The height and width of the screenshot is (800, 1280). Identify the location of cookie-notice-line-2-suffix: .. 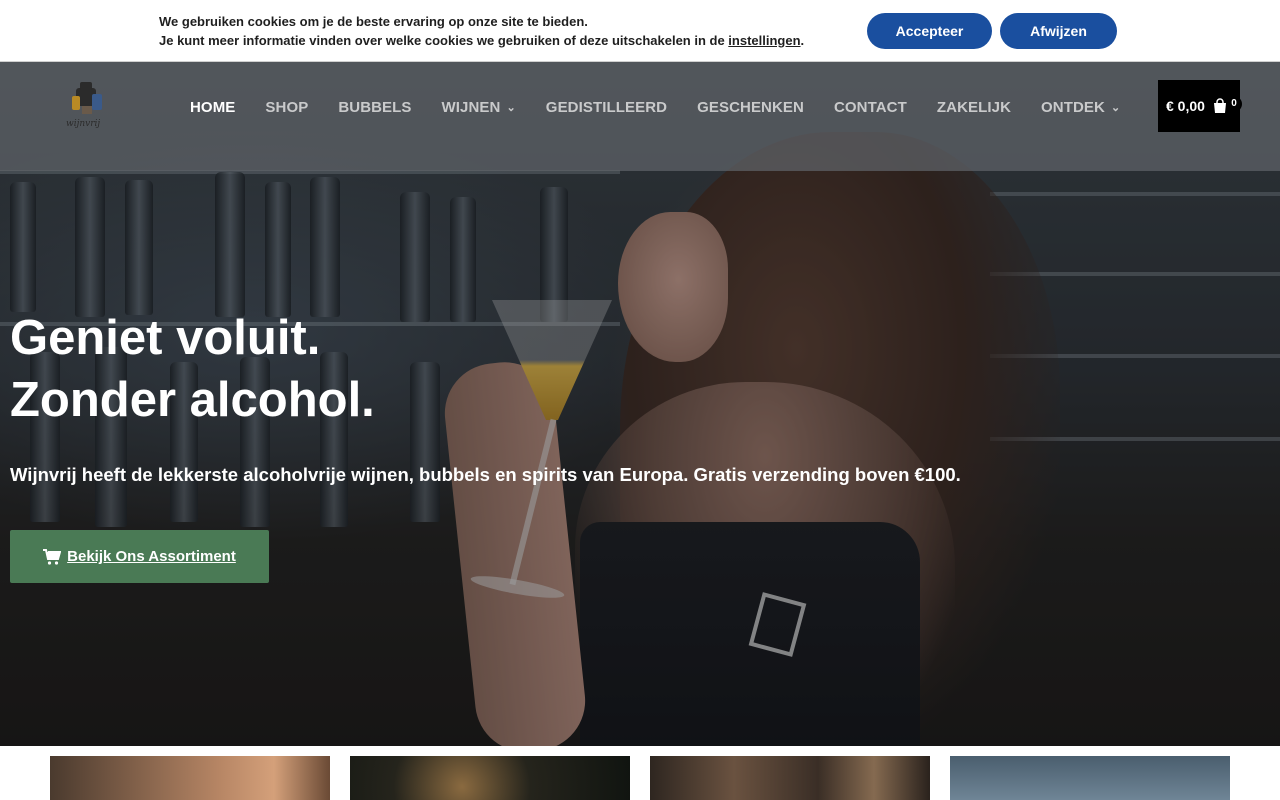
(802, 40).